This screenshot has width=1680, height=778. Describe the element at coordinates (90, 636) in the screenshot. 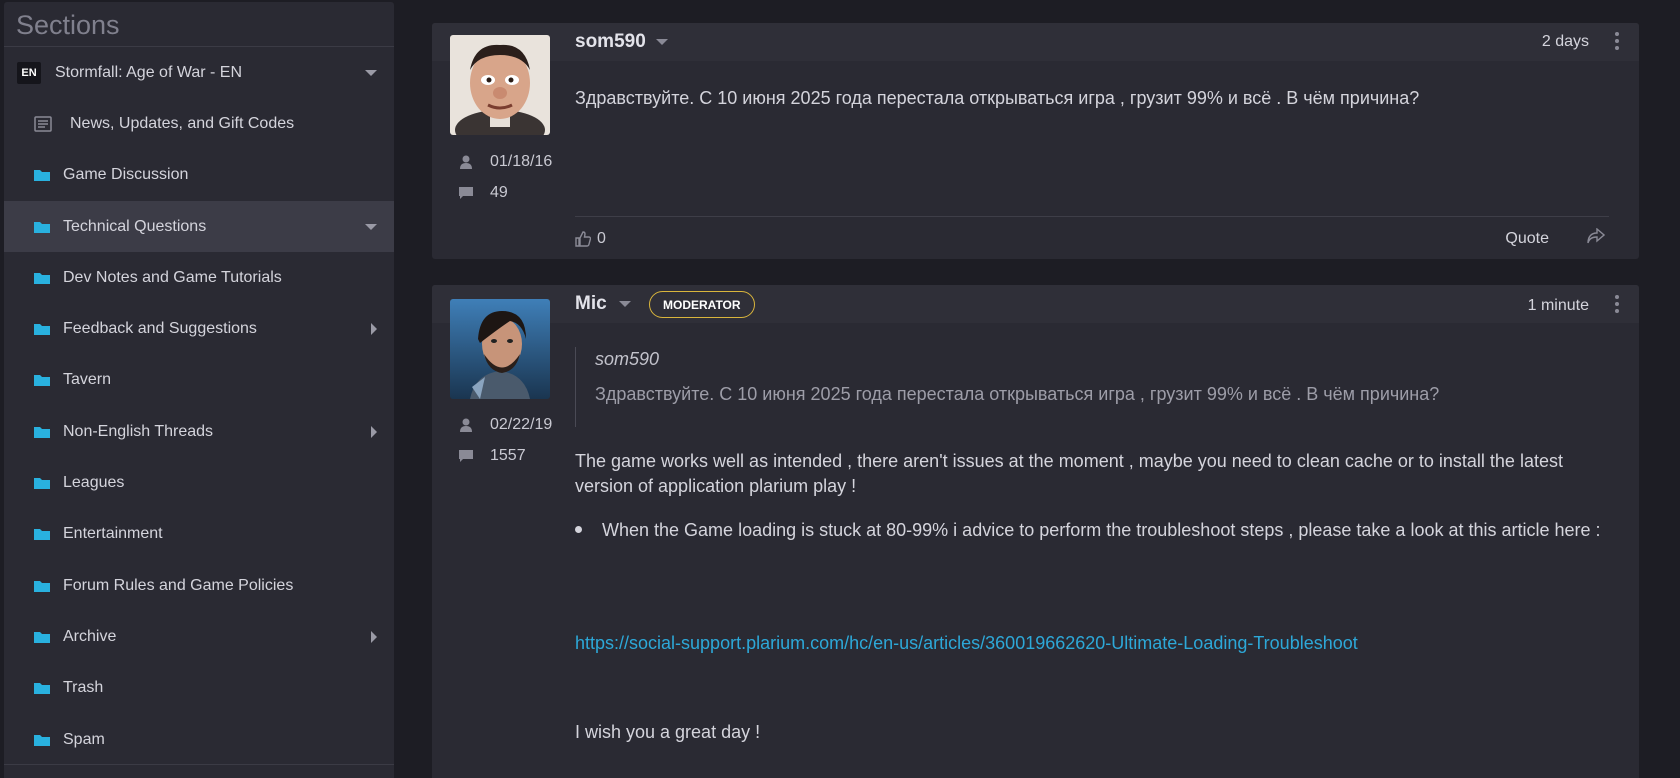

I see `sidebar-item-label: Archive` at that location.